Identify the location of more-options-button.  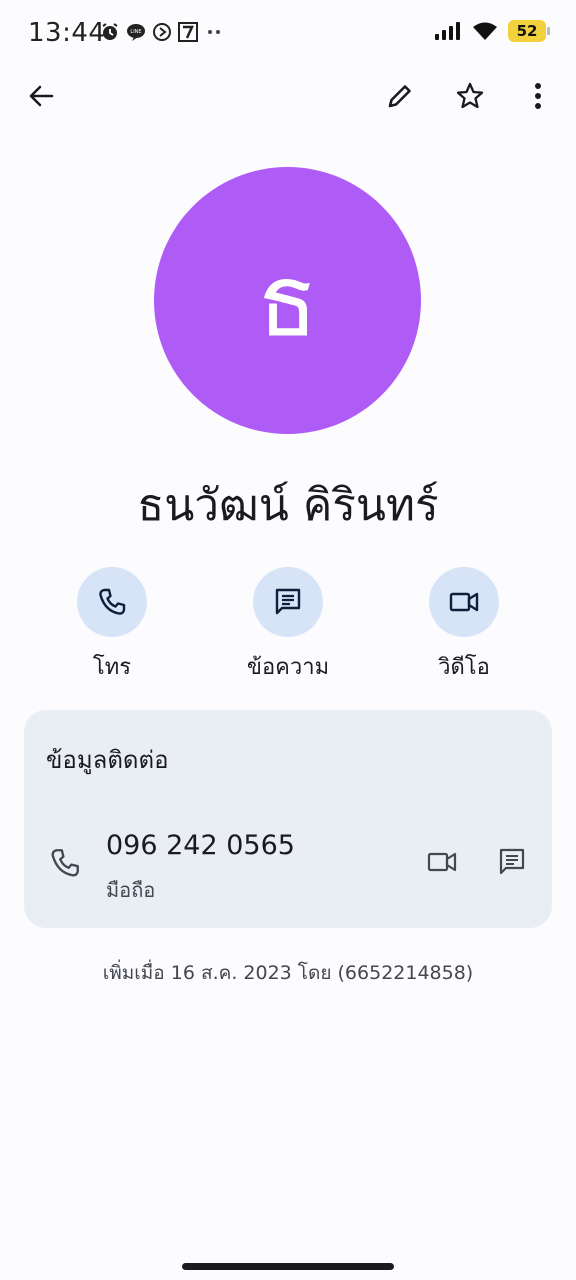
(538, 96).